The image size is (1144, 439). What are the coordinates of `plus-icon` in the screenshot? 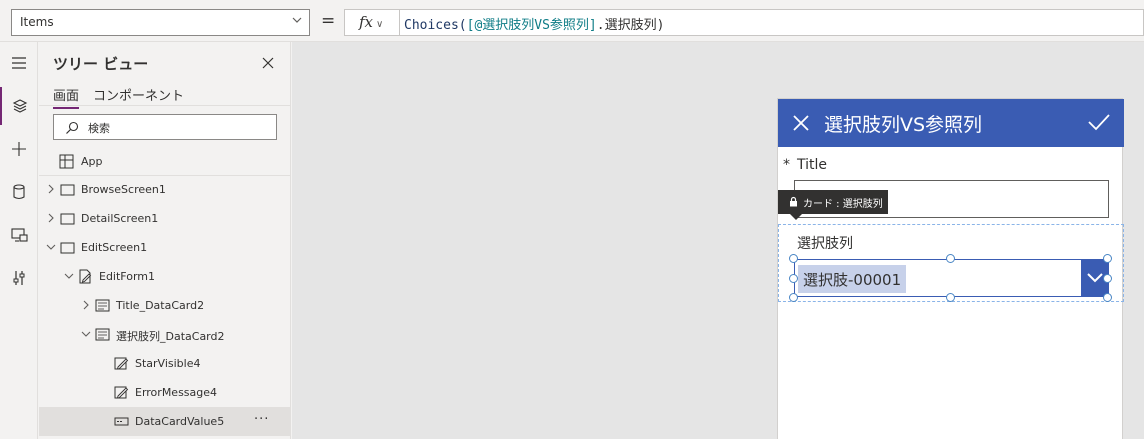 It's located at (19, 149).